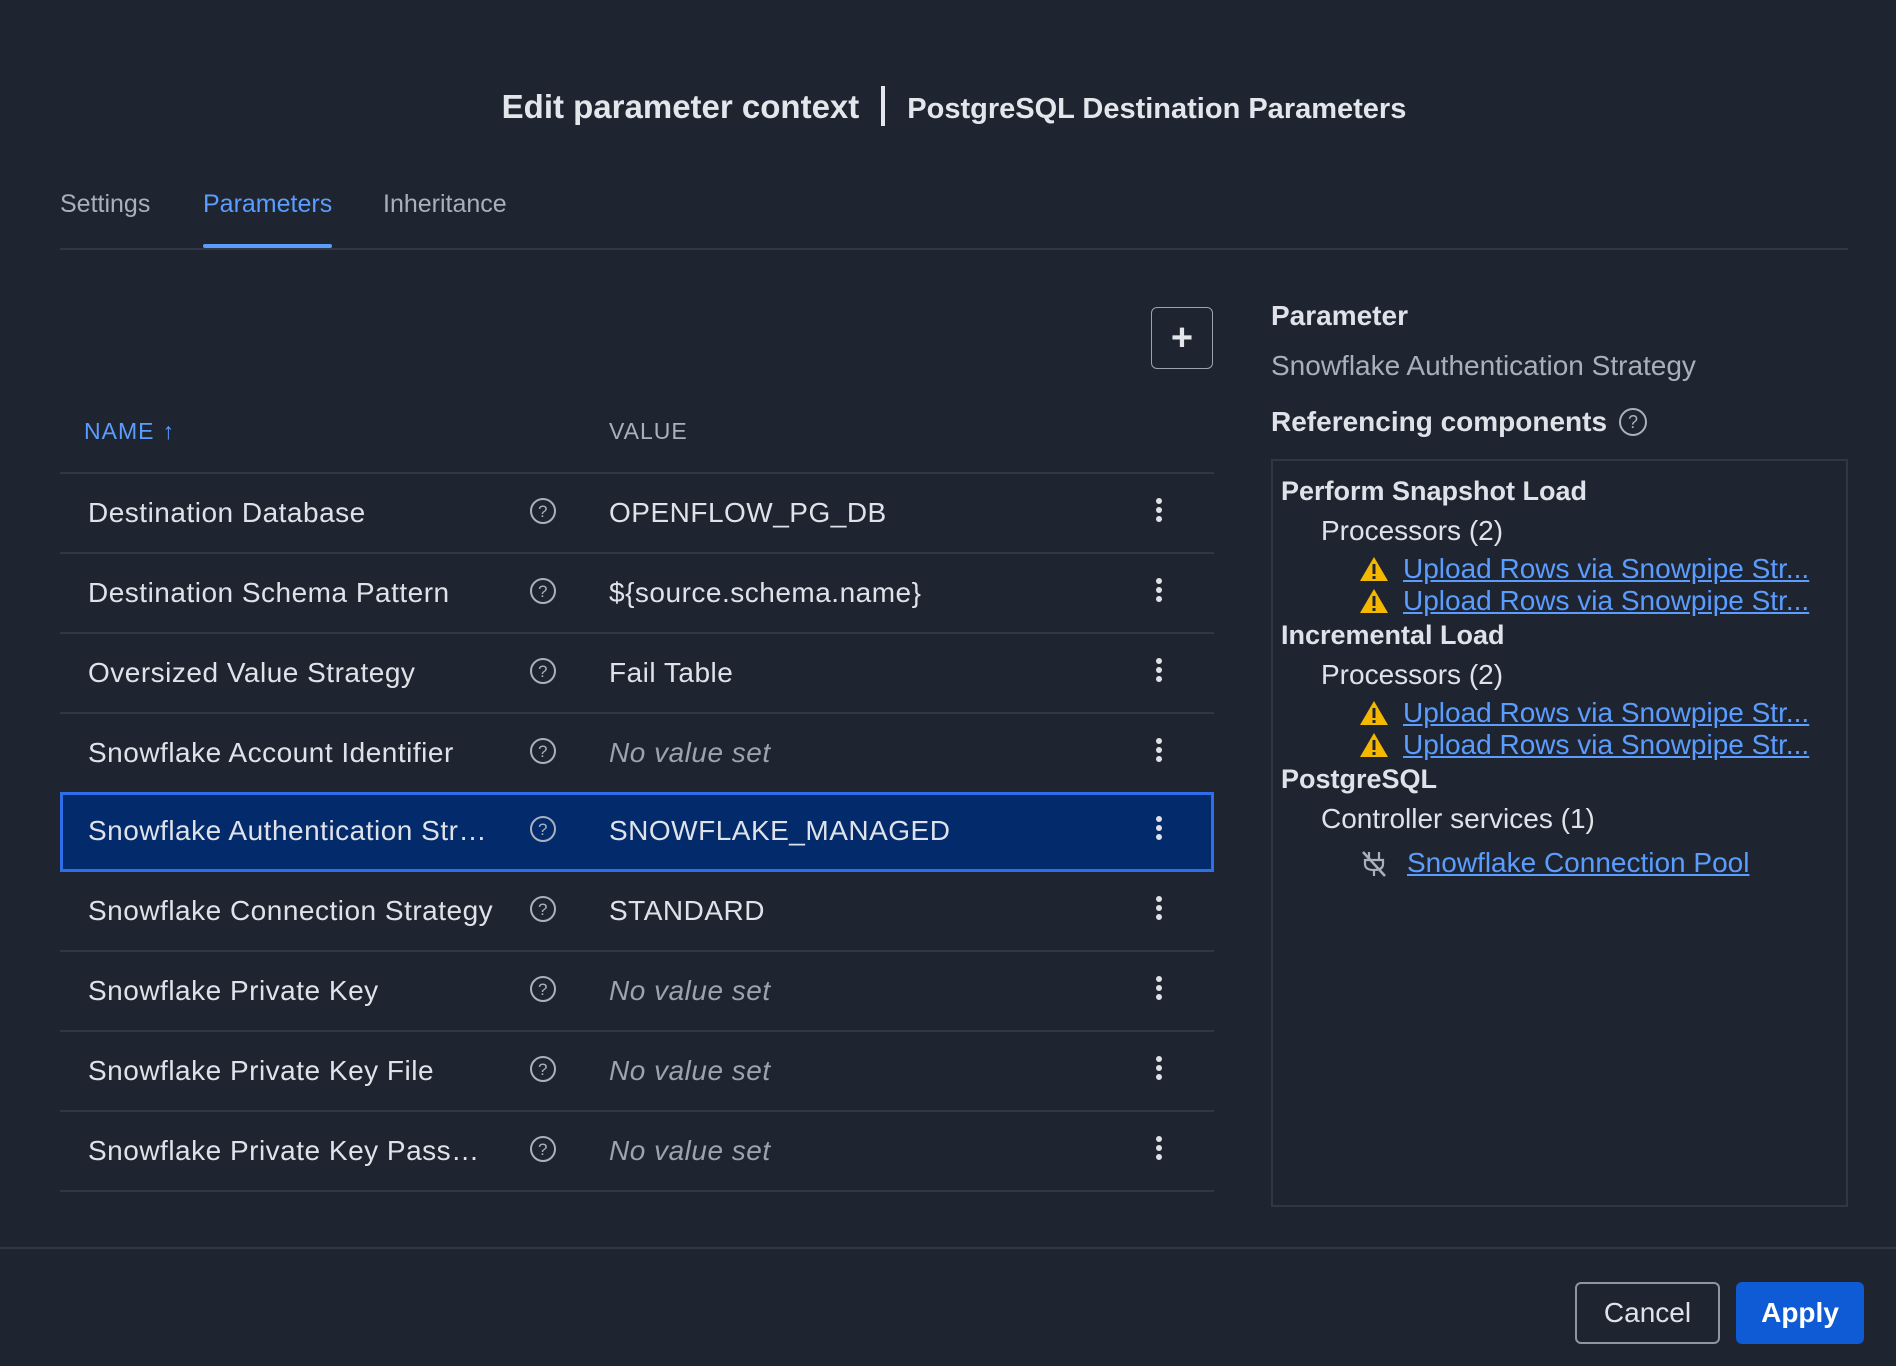 The image size is (1896, 1366). I want to click on parameter-name-cell: Snowflake Private Key, so click(233, 990).